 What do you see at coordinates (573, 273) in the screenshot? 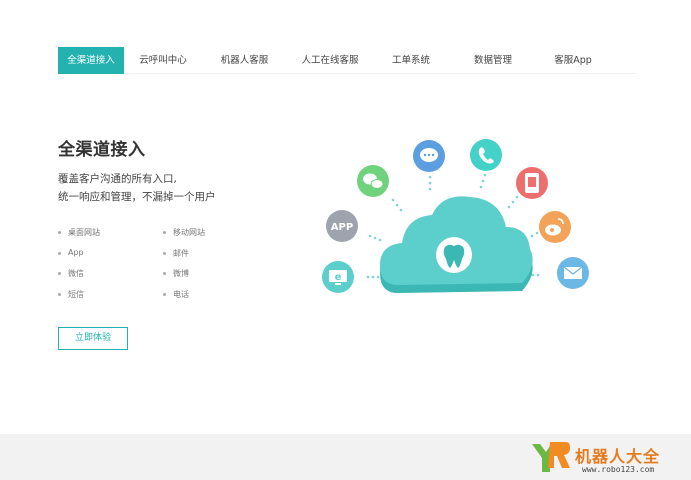
I see `mail-icon` at bounding box center [573, 273].